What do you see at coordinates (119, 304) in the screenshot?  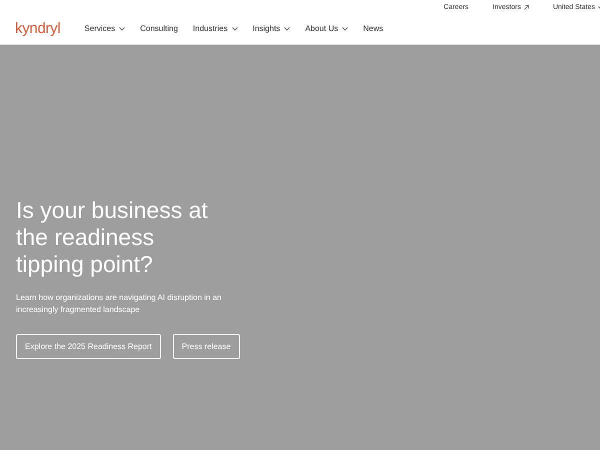 I see `hero-text: Learn how organizations are navigating AI disruption in an increasingly fragmented landscape` at bounding box center [119, 304].